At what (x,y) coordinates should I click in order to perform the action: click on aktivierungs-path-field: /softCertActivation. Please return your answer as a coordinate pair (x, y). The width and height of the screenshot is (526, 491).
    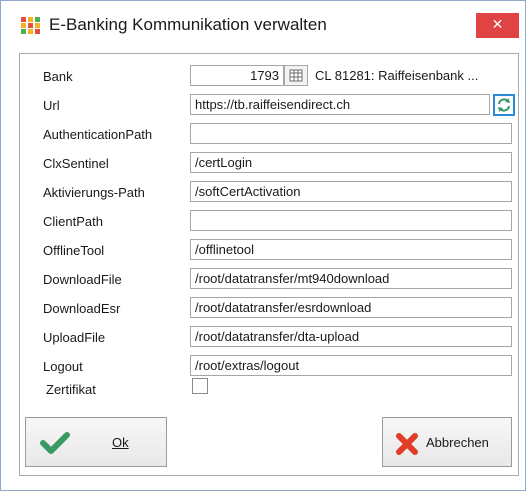
    Looking at the image, I should click on (351, 191).